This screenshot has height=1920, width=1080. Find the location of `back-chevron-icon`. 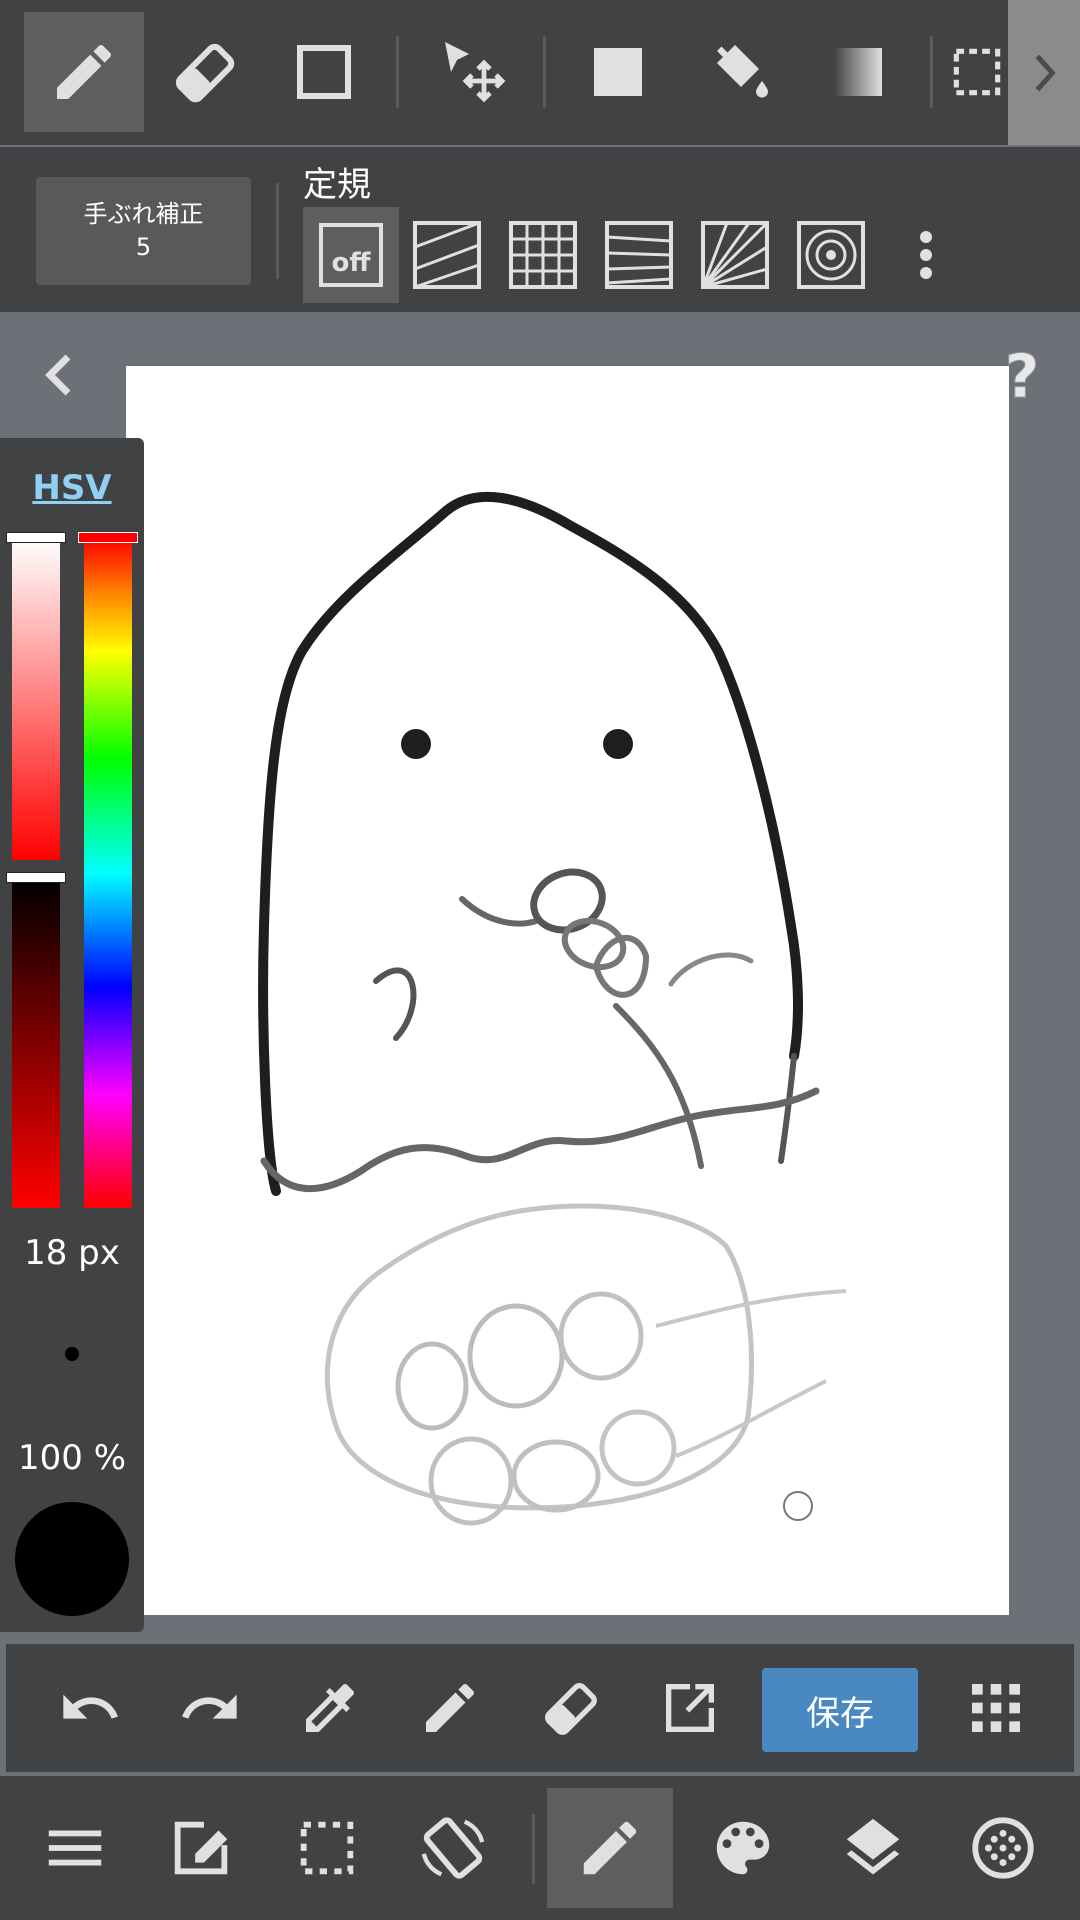

back-chevron-icon is located at coordinates (60, 375).